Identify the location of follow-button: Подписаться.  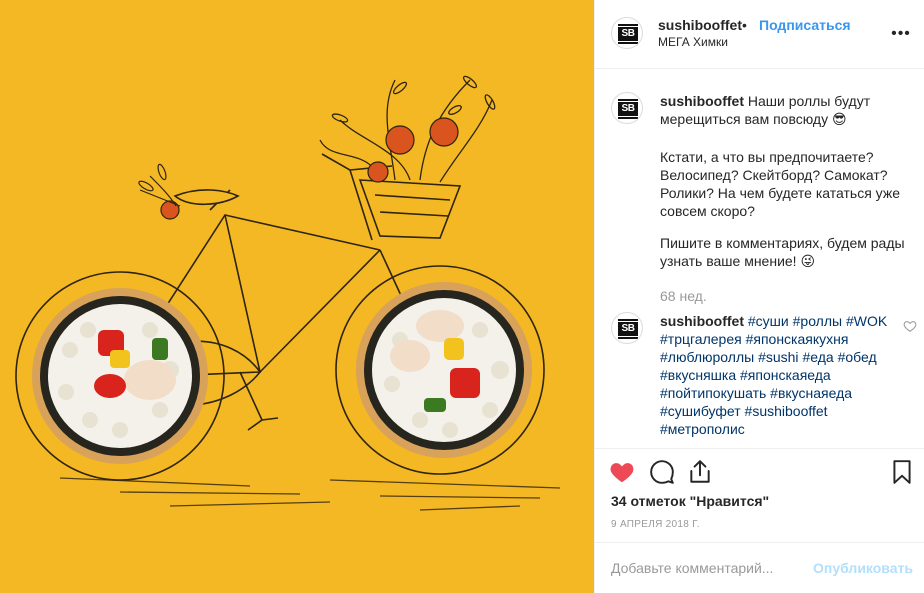
(805, 25).